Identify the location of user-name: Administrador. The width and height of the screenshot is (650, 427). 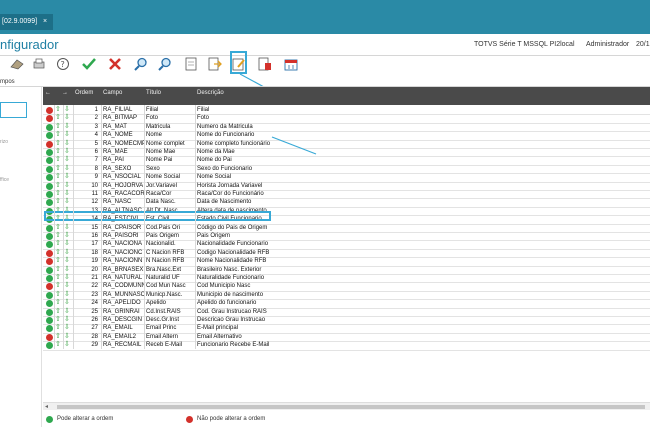
(607, 44).